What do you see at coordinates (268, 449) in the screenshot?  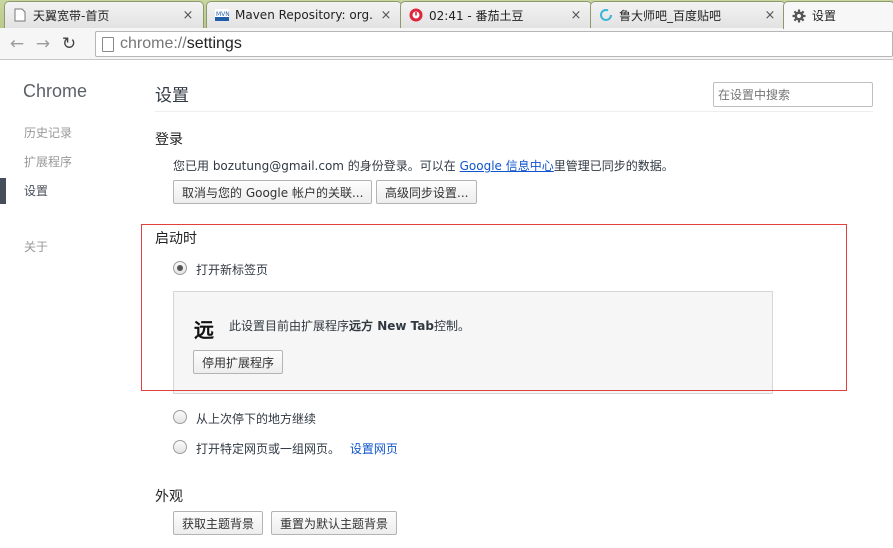 I see `specific-pages-text: 打开特定网页或一组网页。` at bounding box center [268, 449].